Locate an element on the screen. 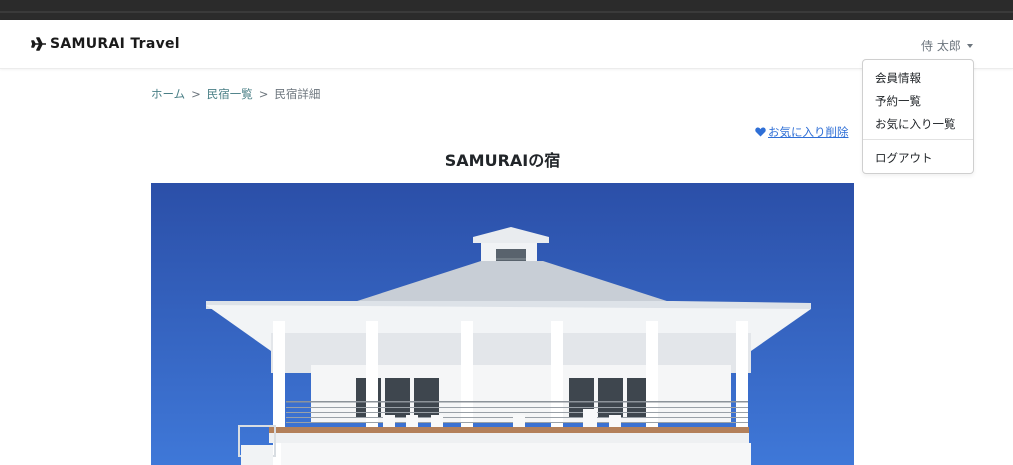 This screenshot has height=465, width=1013. user-dropdown-menu: 会員情報 予約一覧 お気に入り一覧 ログアウト is located at coordinates (918, 116).